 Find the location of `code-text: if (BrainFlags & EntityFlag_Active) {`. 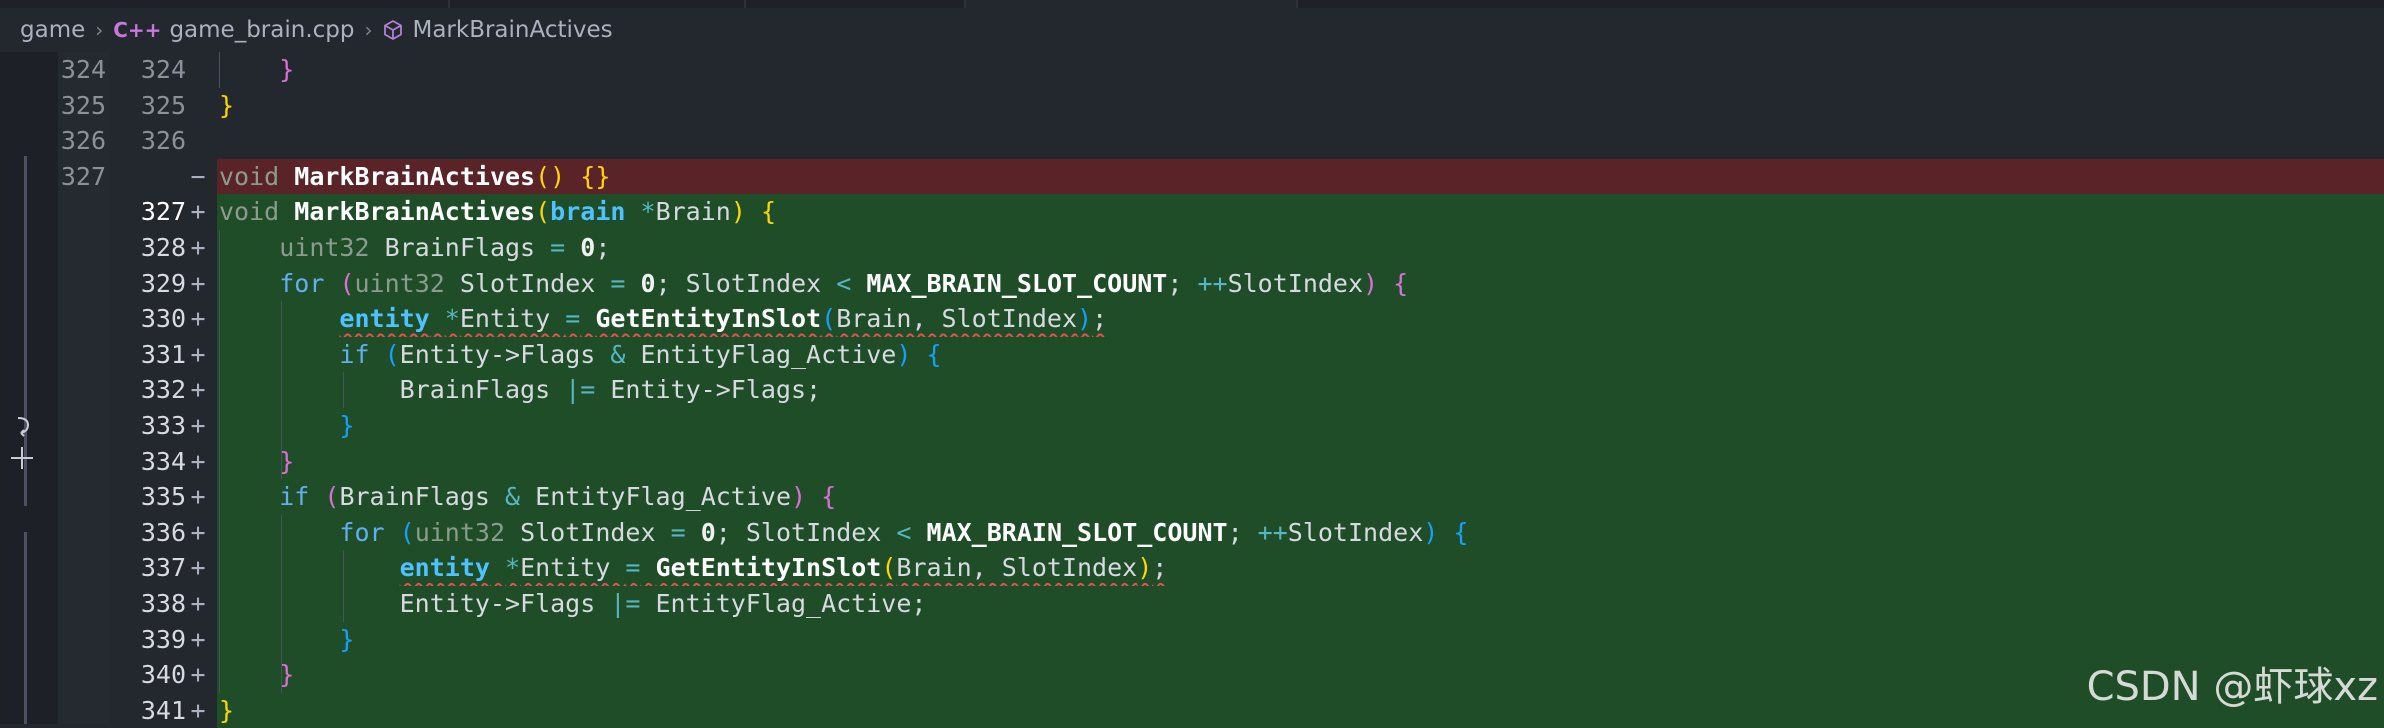

code-text: if (BrainFlags & EntityFlag_Active) { is located at coordinates (1300, 497).